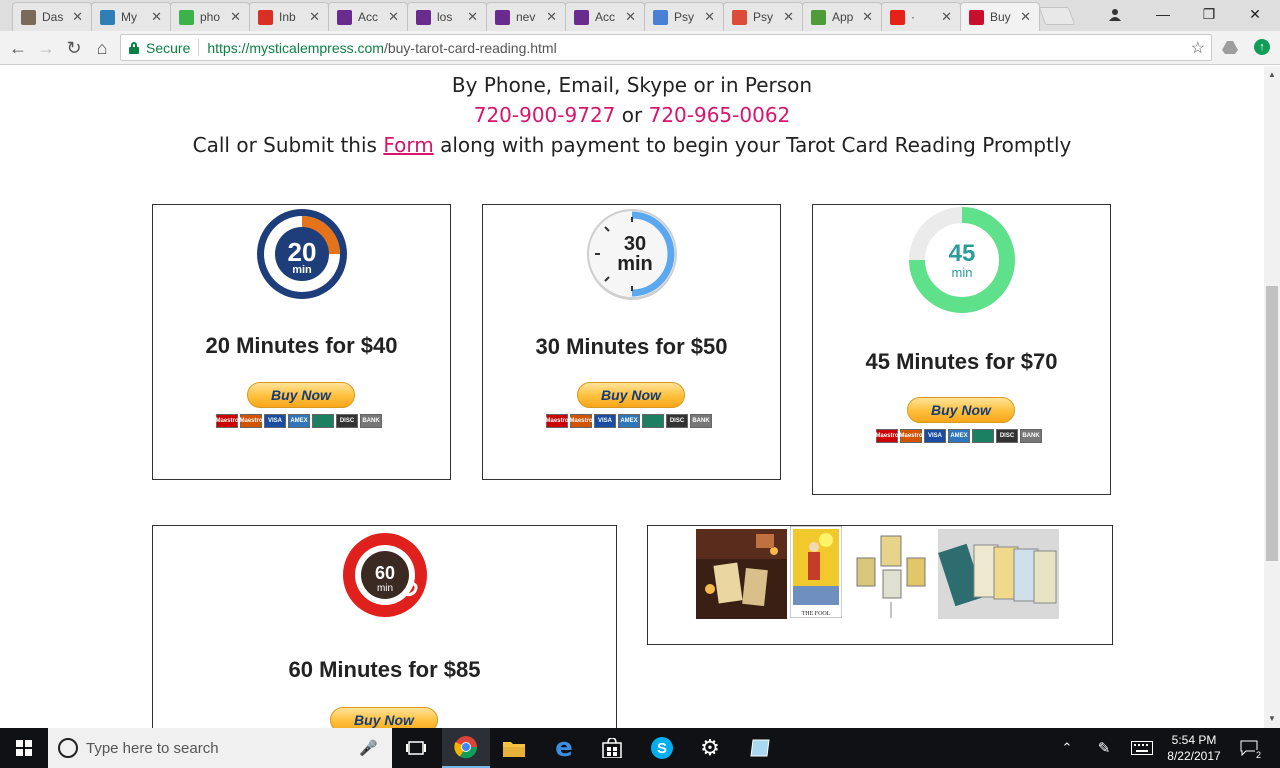 This screenshot has width=1280, height=768. I want to click on microphone-icon: 🎤, so click(368, 748).